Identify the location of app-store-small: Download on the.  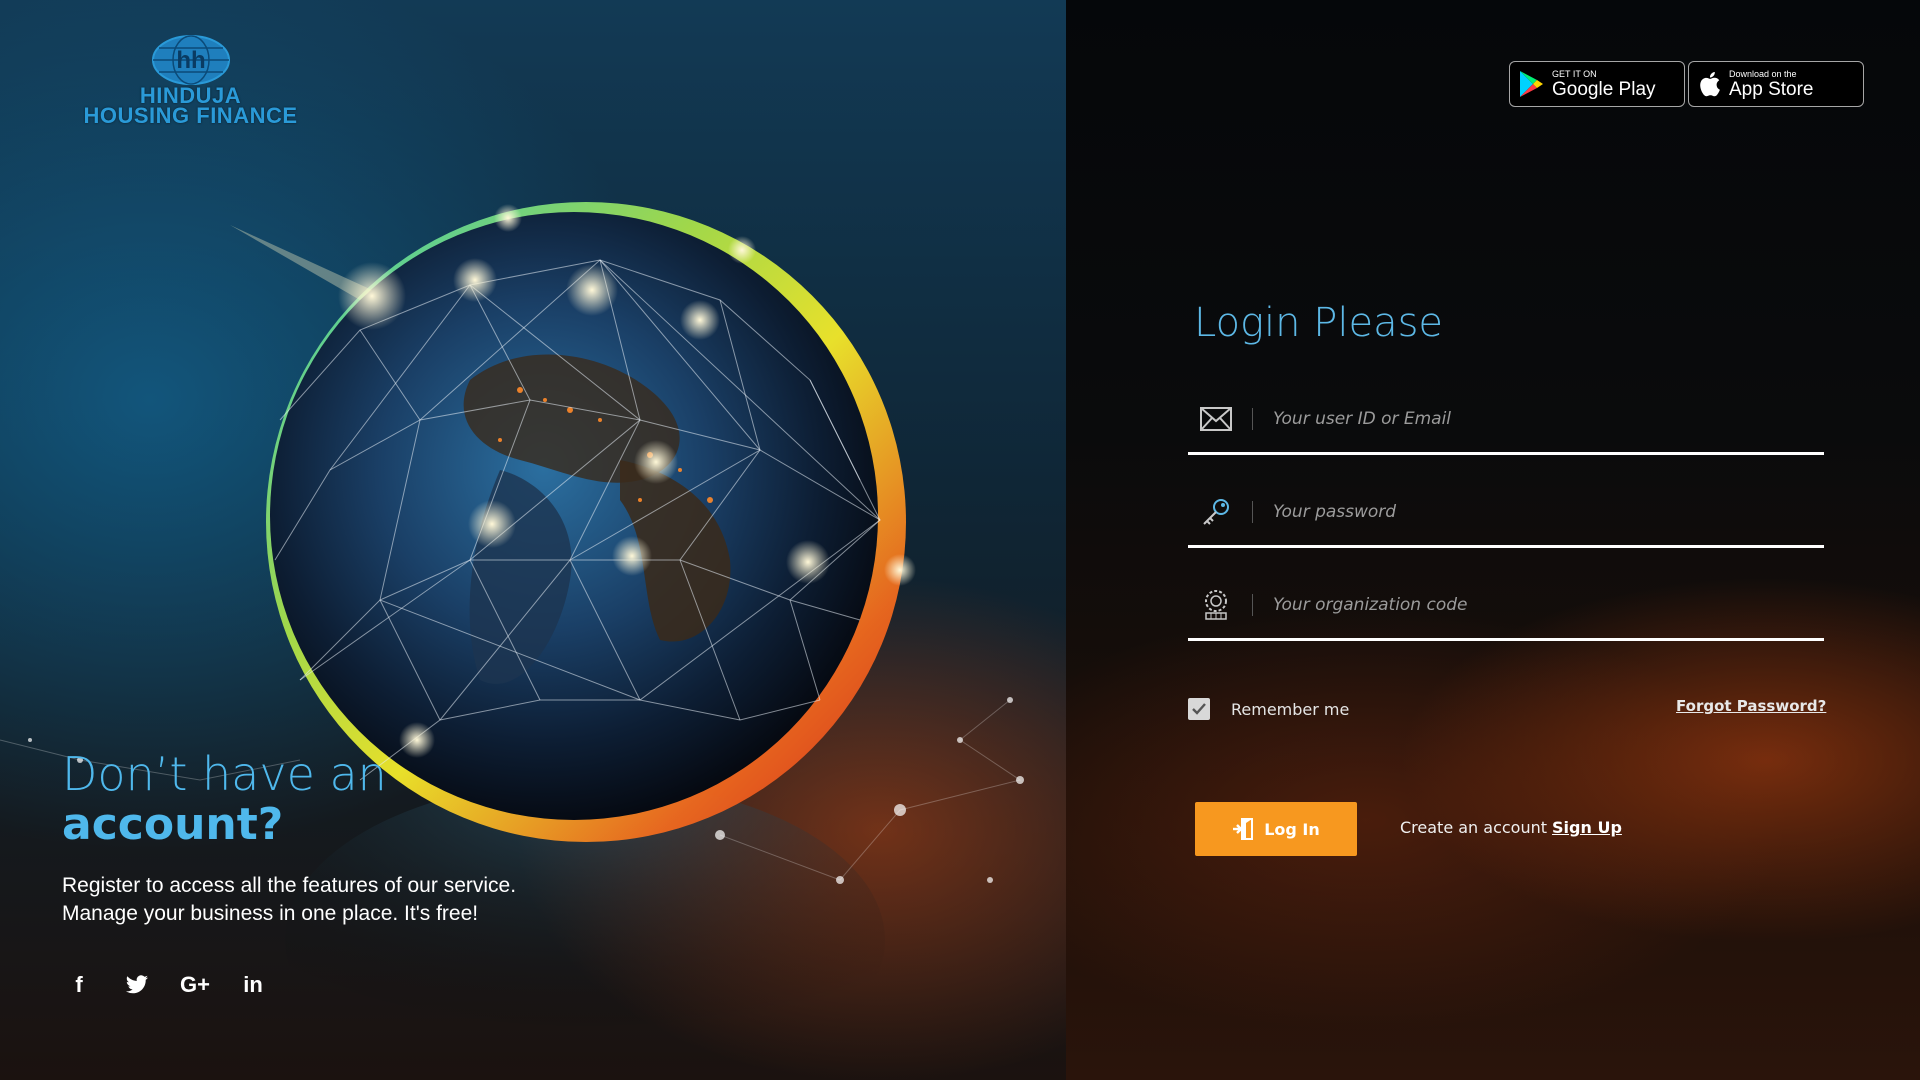
(1763, 73).